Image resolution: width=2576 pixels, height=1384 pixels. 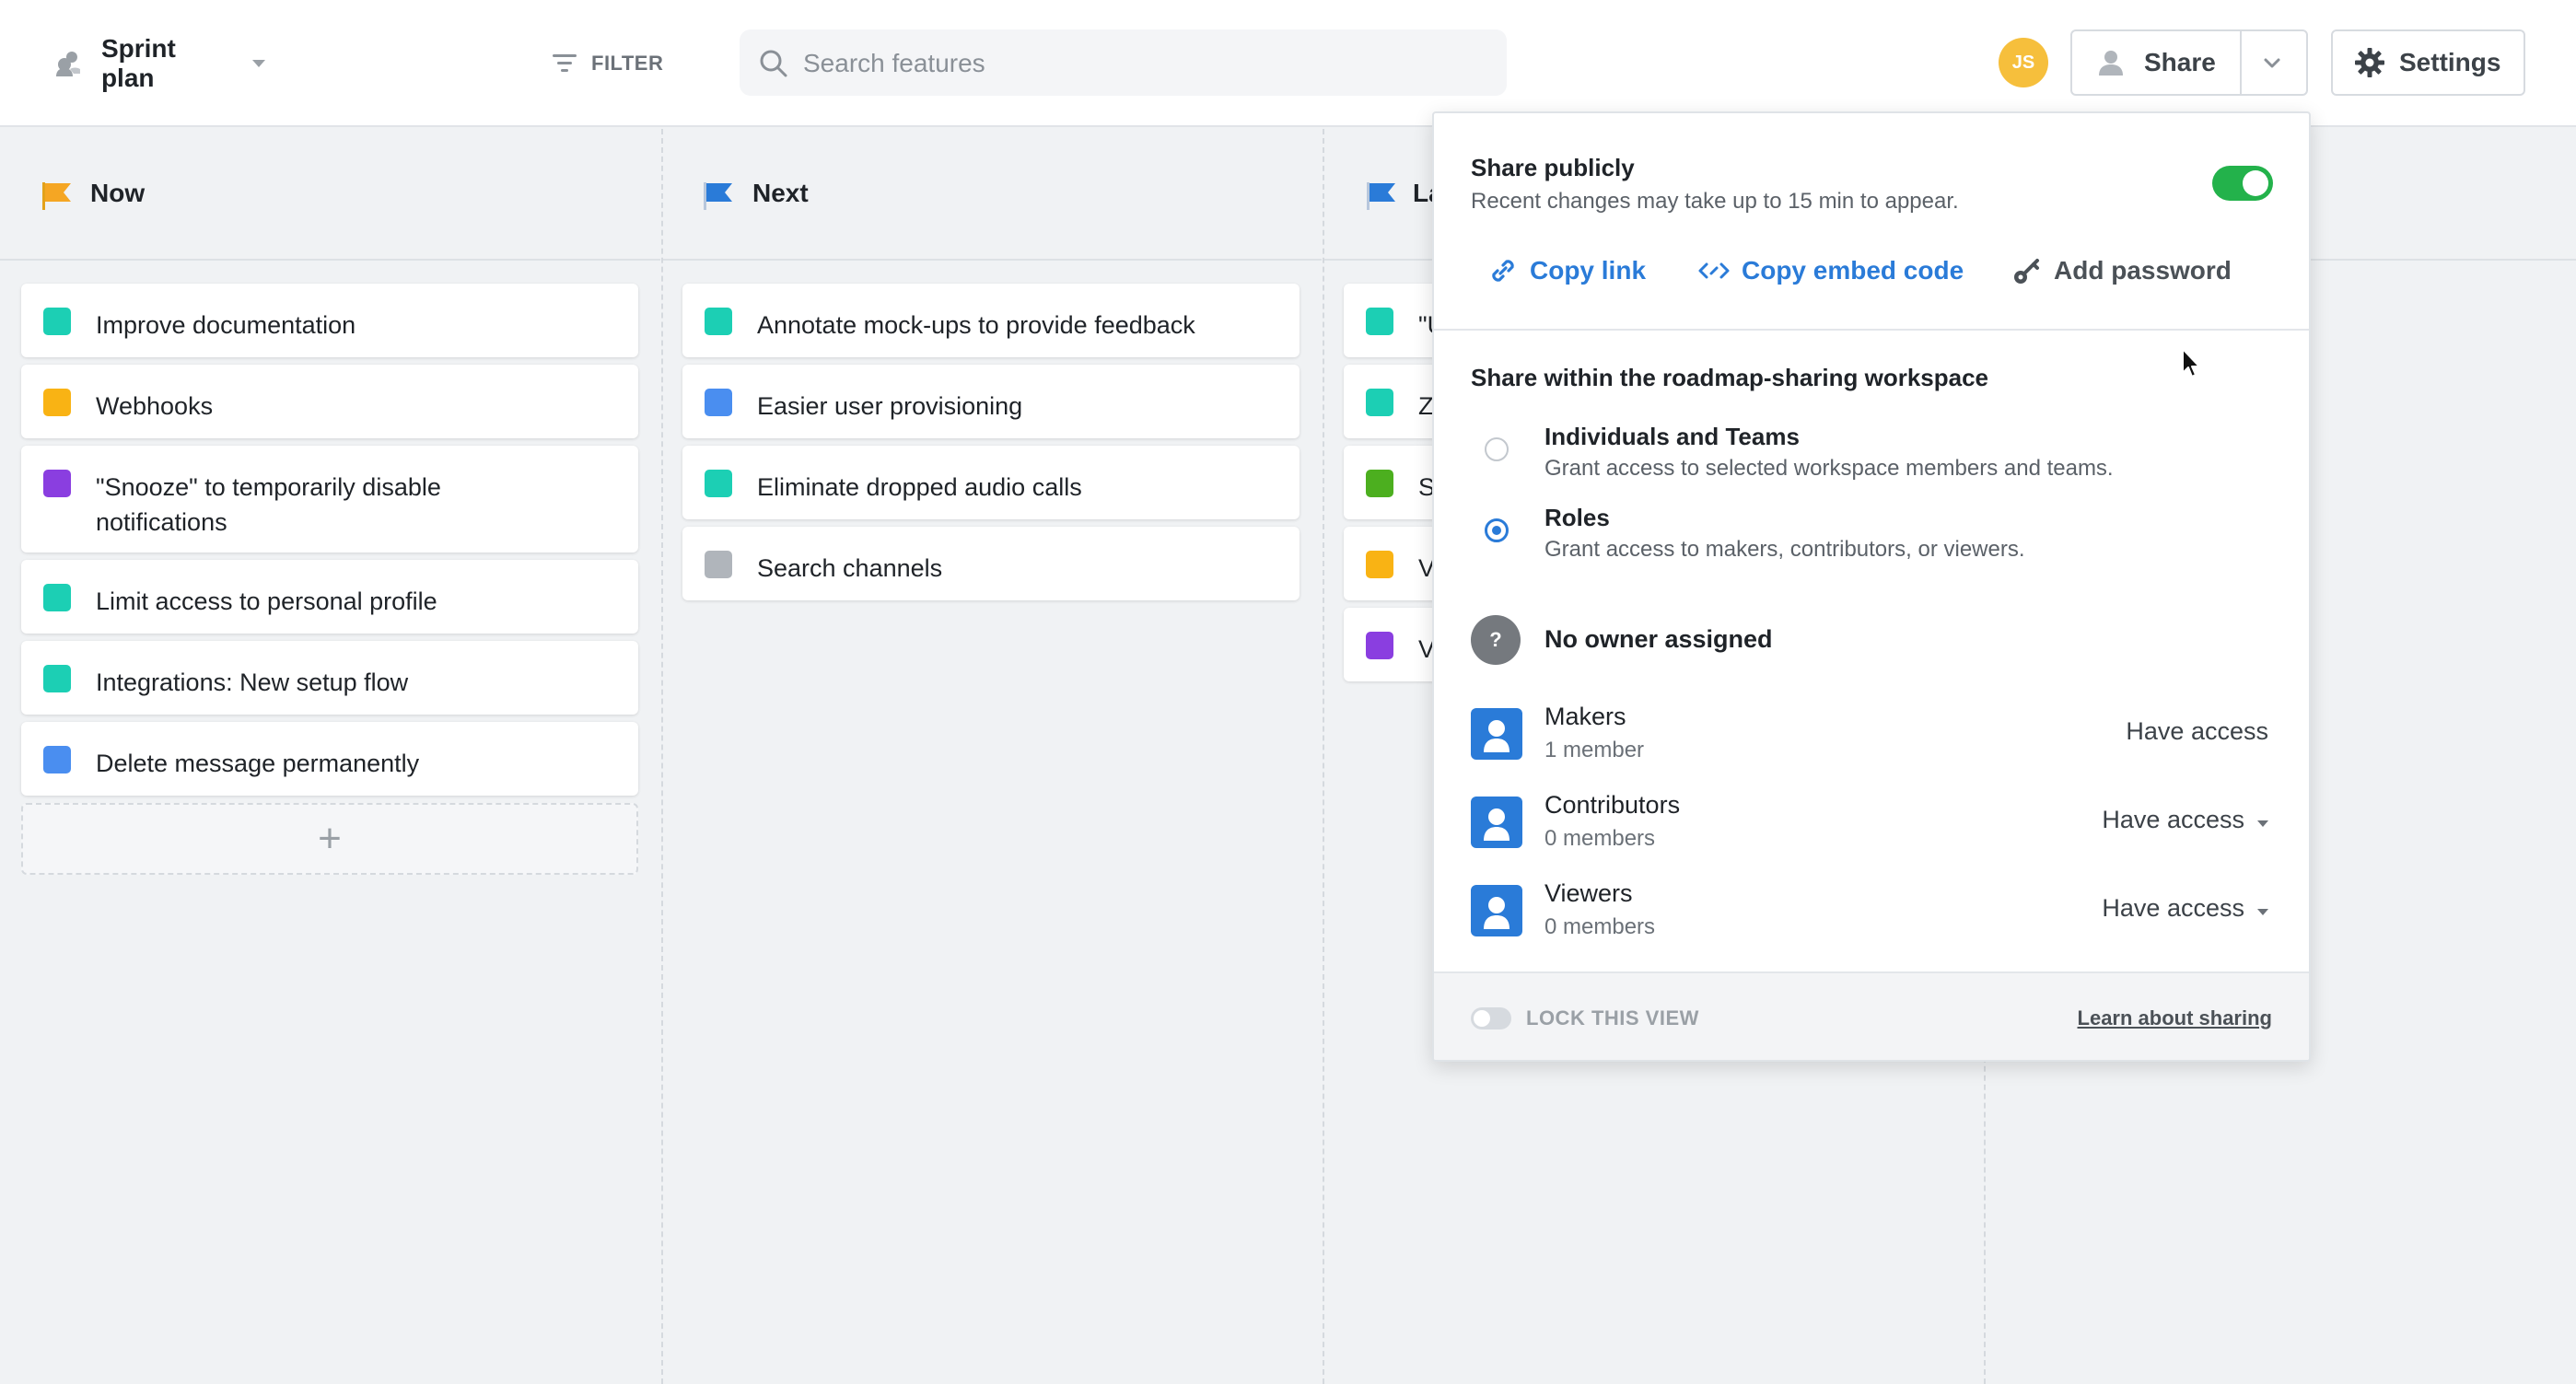 What do you see at coordinates (138, 63) in the screenshot?
I see `plan-title: Sprint plan` at bounding box center [138, 63].